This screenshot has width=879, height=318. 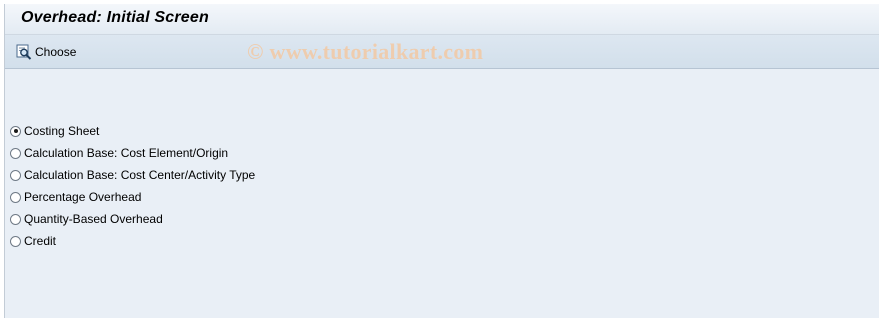 I want to click on option-calc-base-cost-element-origin: Calculation Base: Cost Element/Origin, so click(x=132, y=153).